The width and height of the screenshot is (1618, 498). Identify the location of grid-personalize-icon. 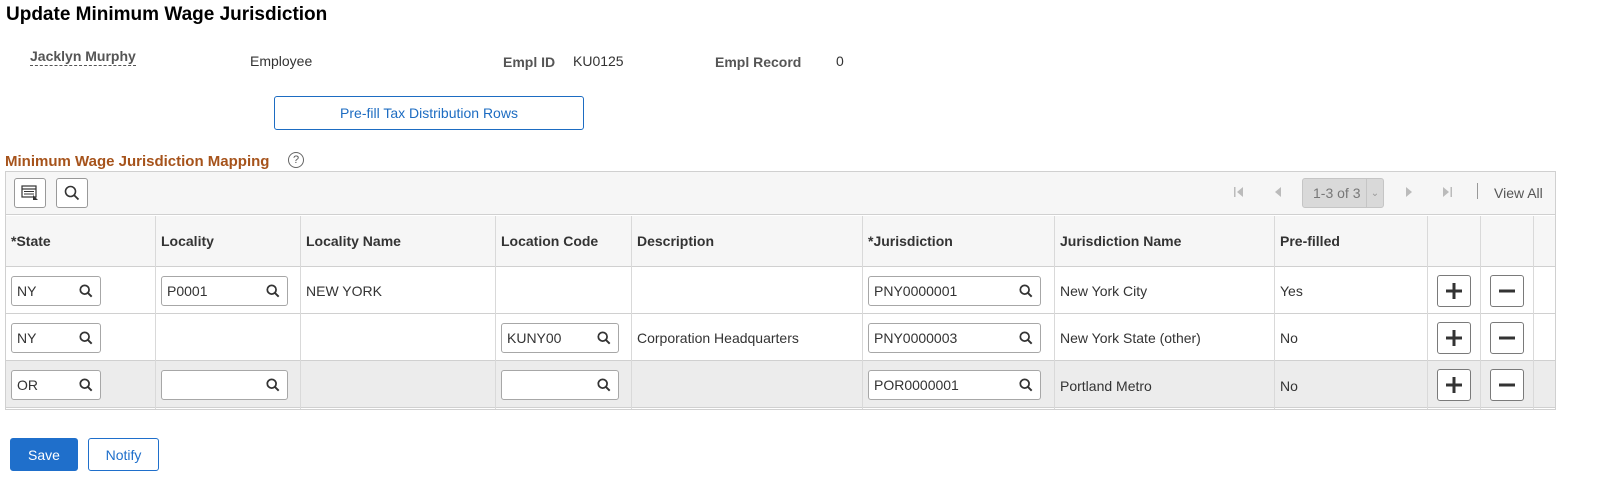
(29, 192).